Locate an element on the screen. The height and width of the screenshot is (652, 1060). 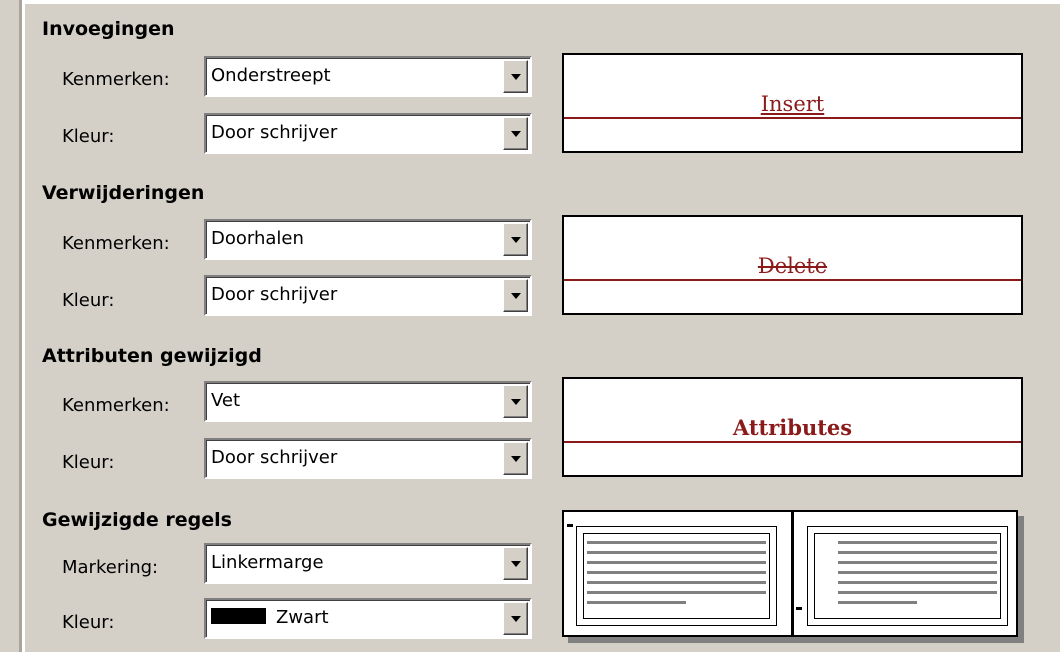
changed-attributes-color-label: Kleur: is located at coordinates (88, 462).